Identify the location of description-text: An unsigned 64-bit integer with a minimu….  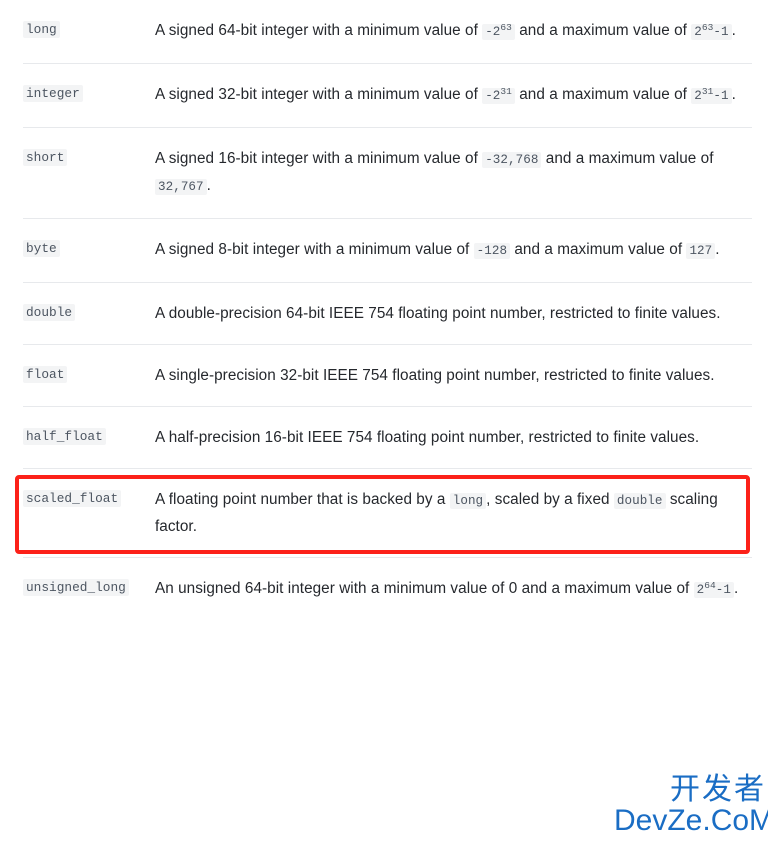
(424, 588).